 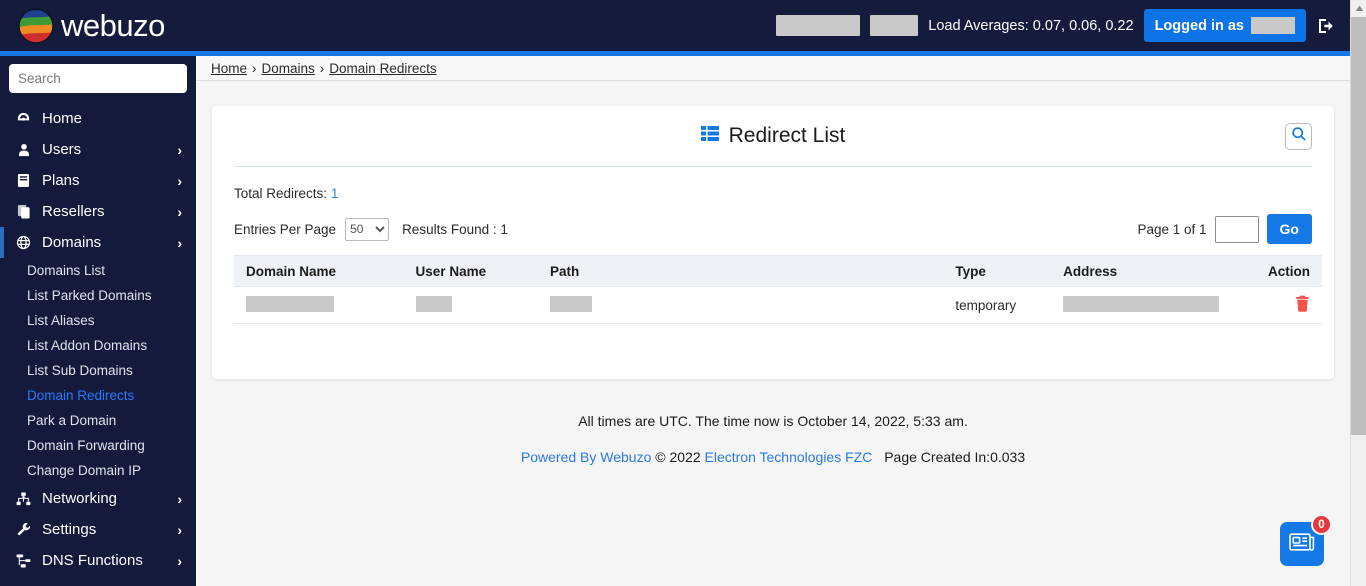 I want to click on column-header-user-name: User Name, so click(x=470, y=271).